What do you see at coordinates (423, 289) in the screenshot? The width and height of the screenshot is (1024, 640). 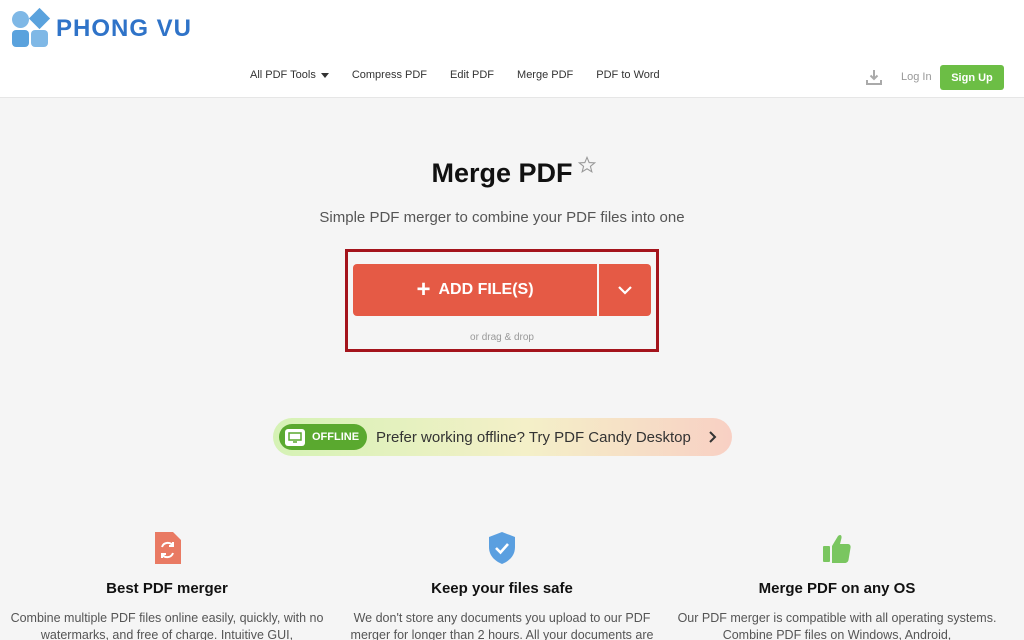 I see `plus-icon: +` at bounding box center [423, 289].